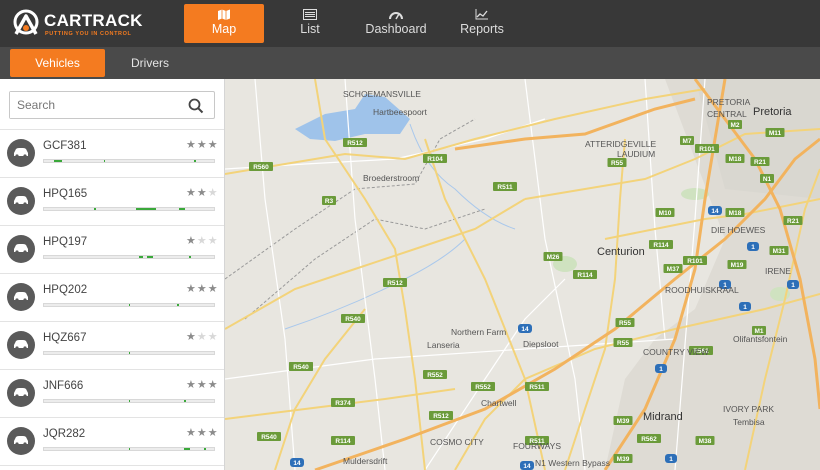 The height and width of the screenshot is (470, 820). I want to click on map-place-label: Tembisa, so click(749, 422).